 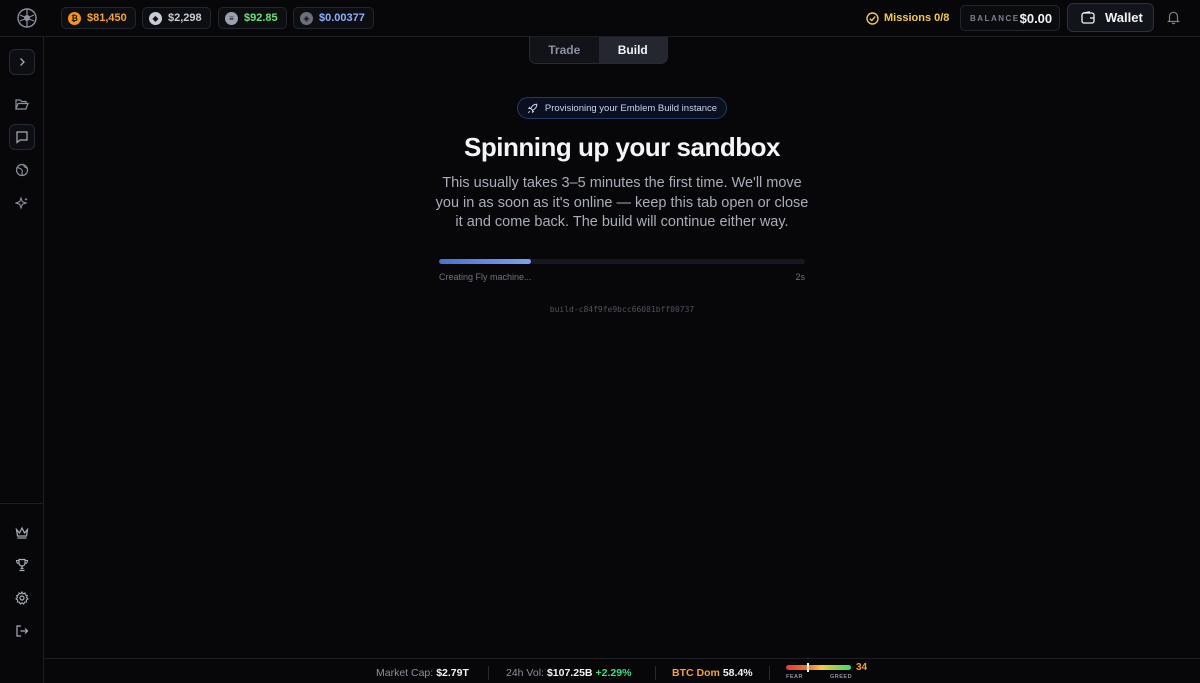 What do you see at coordinates (818, 667) in the screenshot?
I see `fear-greed-gauge` at bounding box center [818, 667].